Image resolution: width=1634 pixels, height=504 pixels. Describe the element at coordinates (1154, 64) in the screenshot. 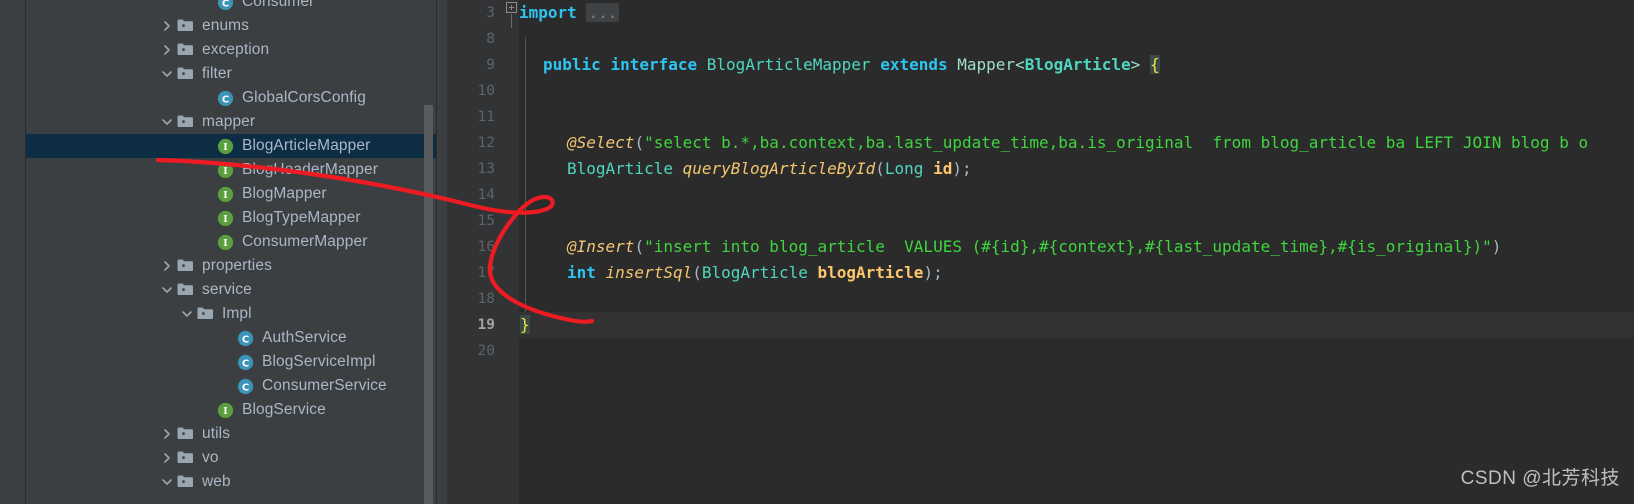

I see `token-open-brace: {` at that location.